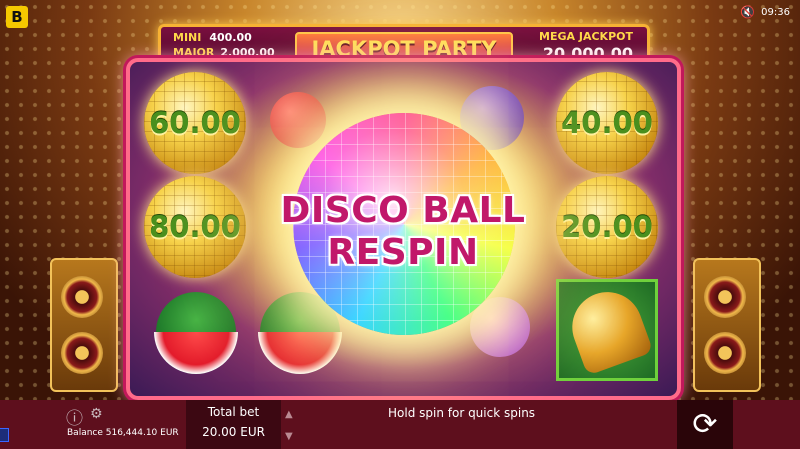 This screenshot has height=449, width=800. Describe the element at coordinates (586, 36) in the screenshot. I see `mega-jackpot-label: MEGA JACKPOT` at that location.